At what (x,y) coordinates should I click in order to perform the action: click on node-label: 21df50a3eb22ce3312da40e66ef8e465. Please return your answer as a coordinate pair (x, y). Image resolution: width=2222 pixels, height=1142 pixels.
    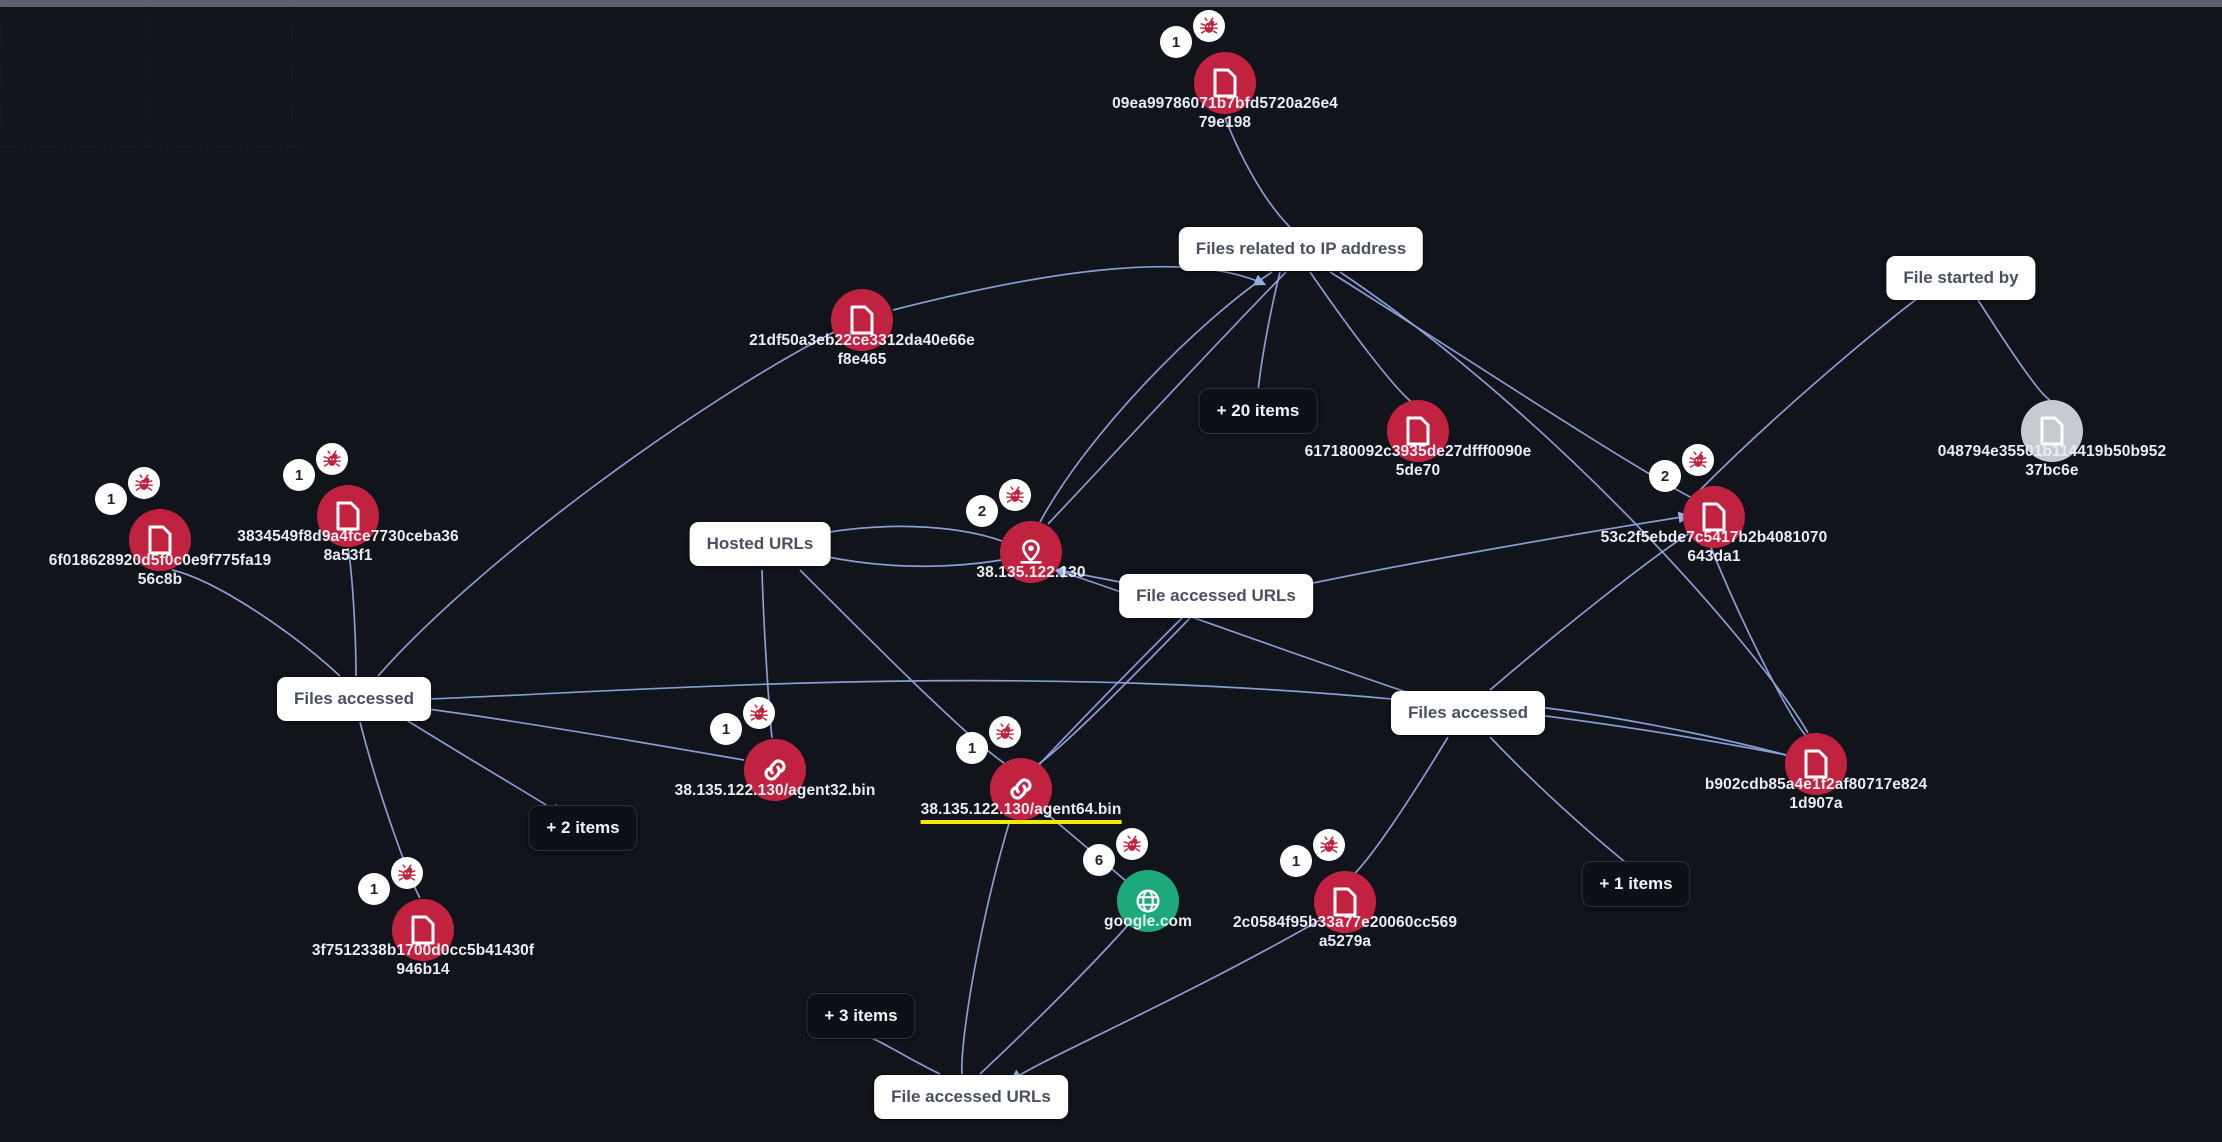
    Looking at the image, I should click on (862, 350).